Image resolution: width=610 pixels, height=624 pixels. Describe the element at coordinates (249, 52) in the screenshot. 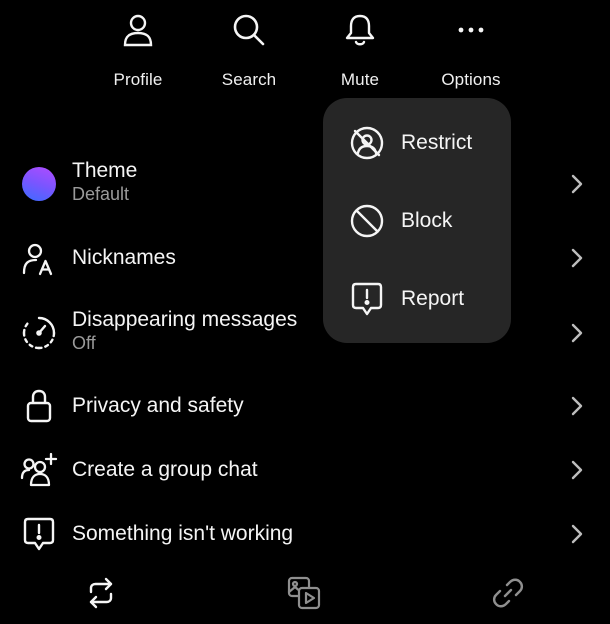

I see `search-button: Search` at that location.